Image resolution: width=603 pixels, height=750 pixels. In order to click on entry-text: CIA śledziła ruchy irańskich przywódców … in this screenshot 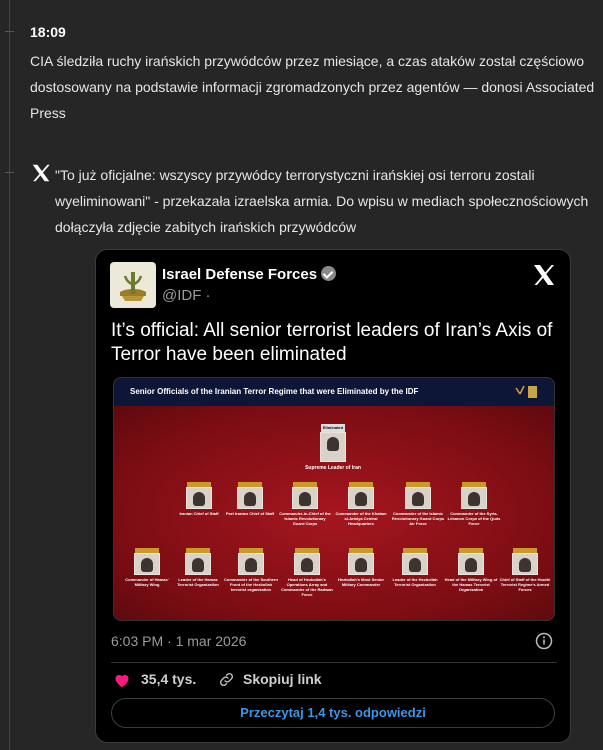, I will do `click(312, 87)`.